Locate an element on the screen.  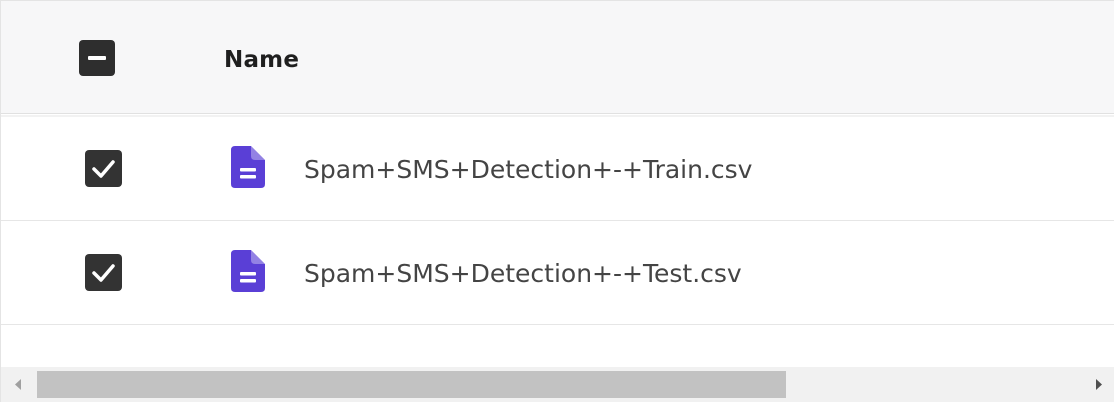
horizontal-scrollbar is located at coordinates (557, 384).